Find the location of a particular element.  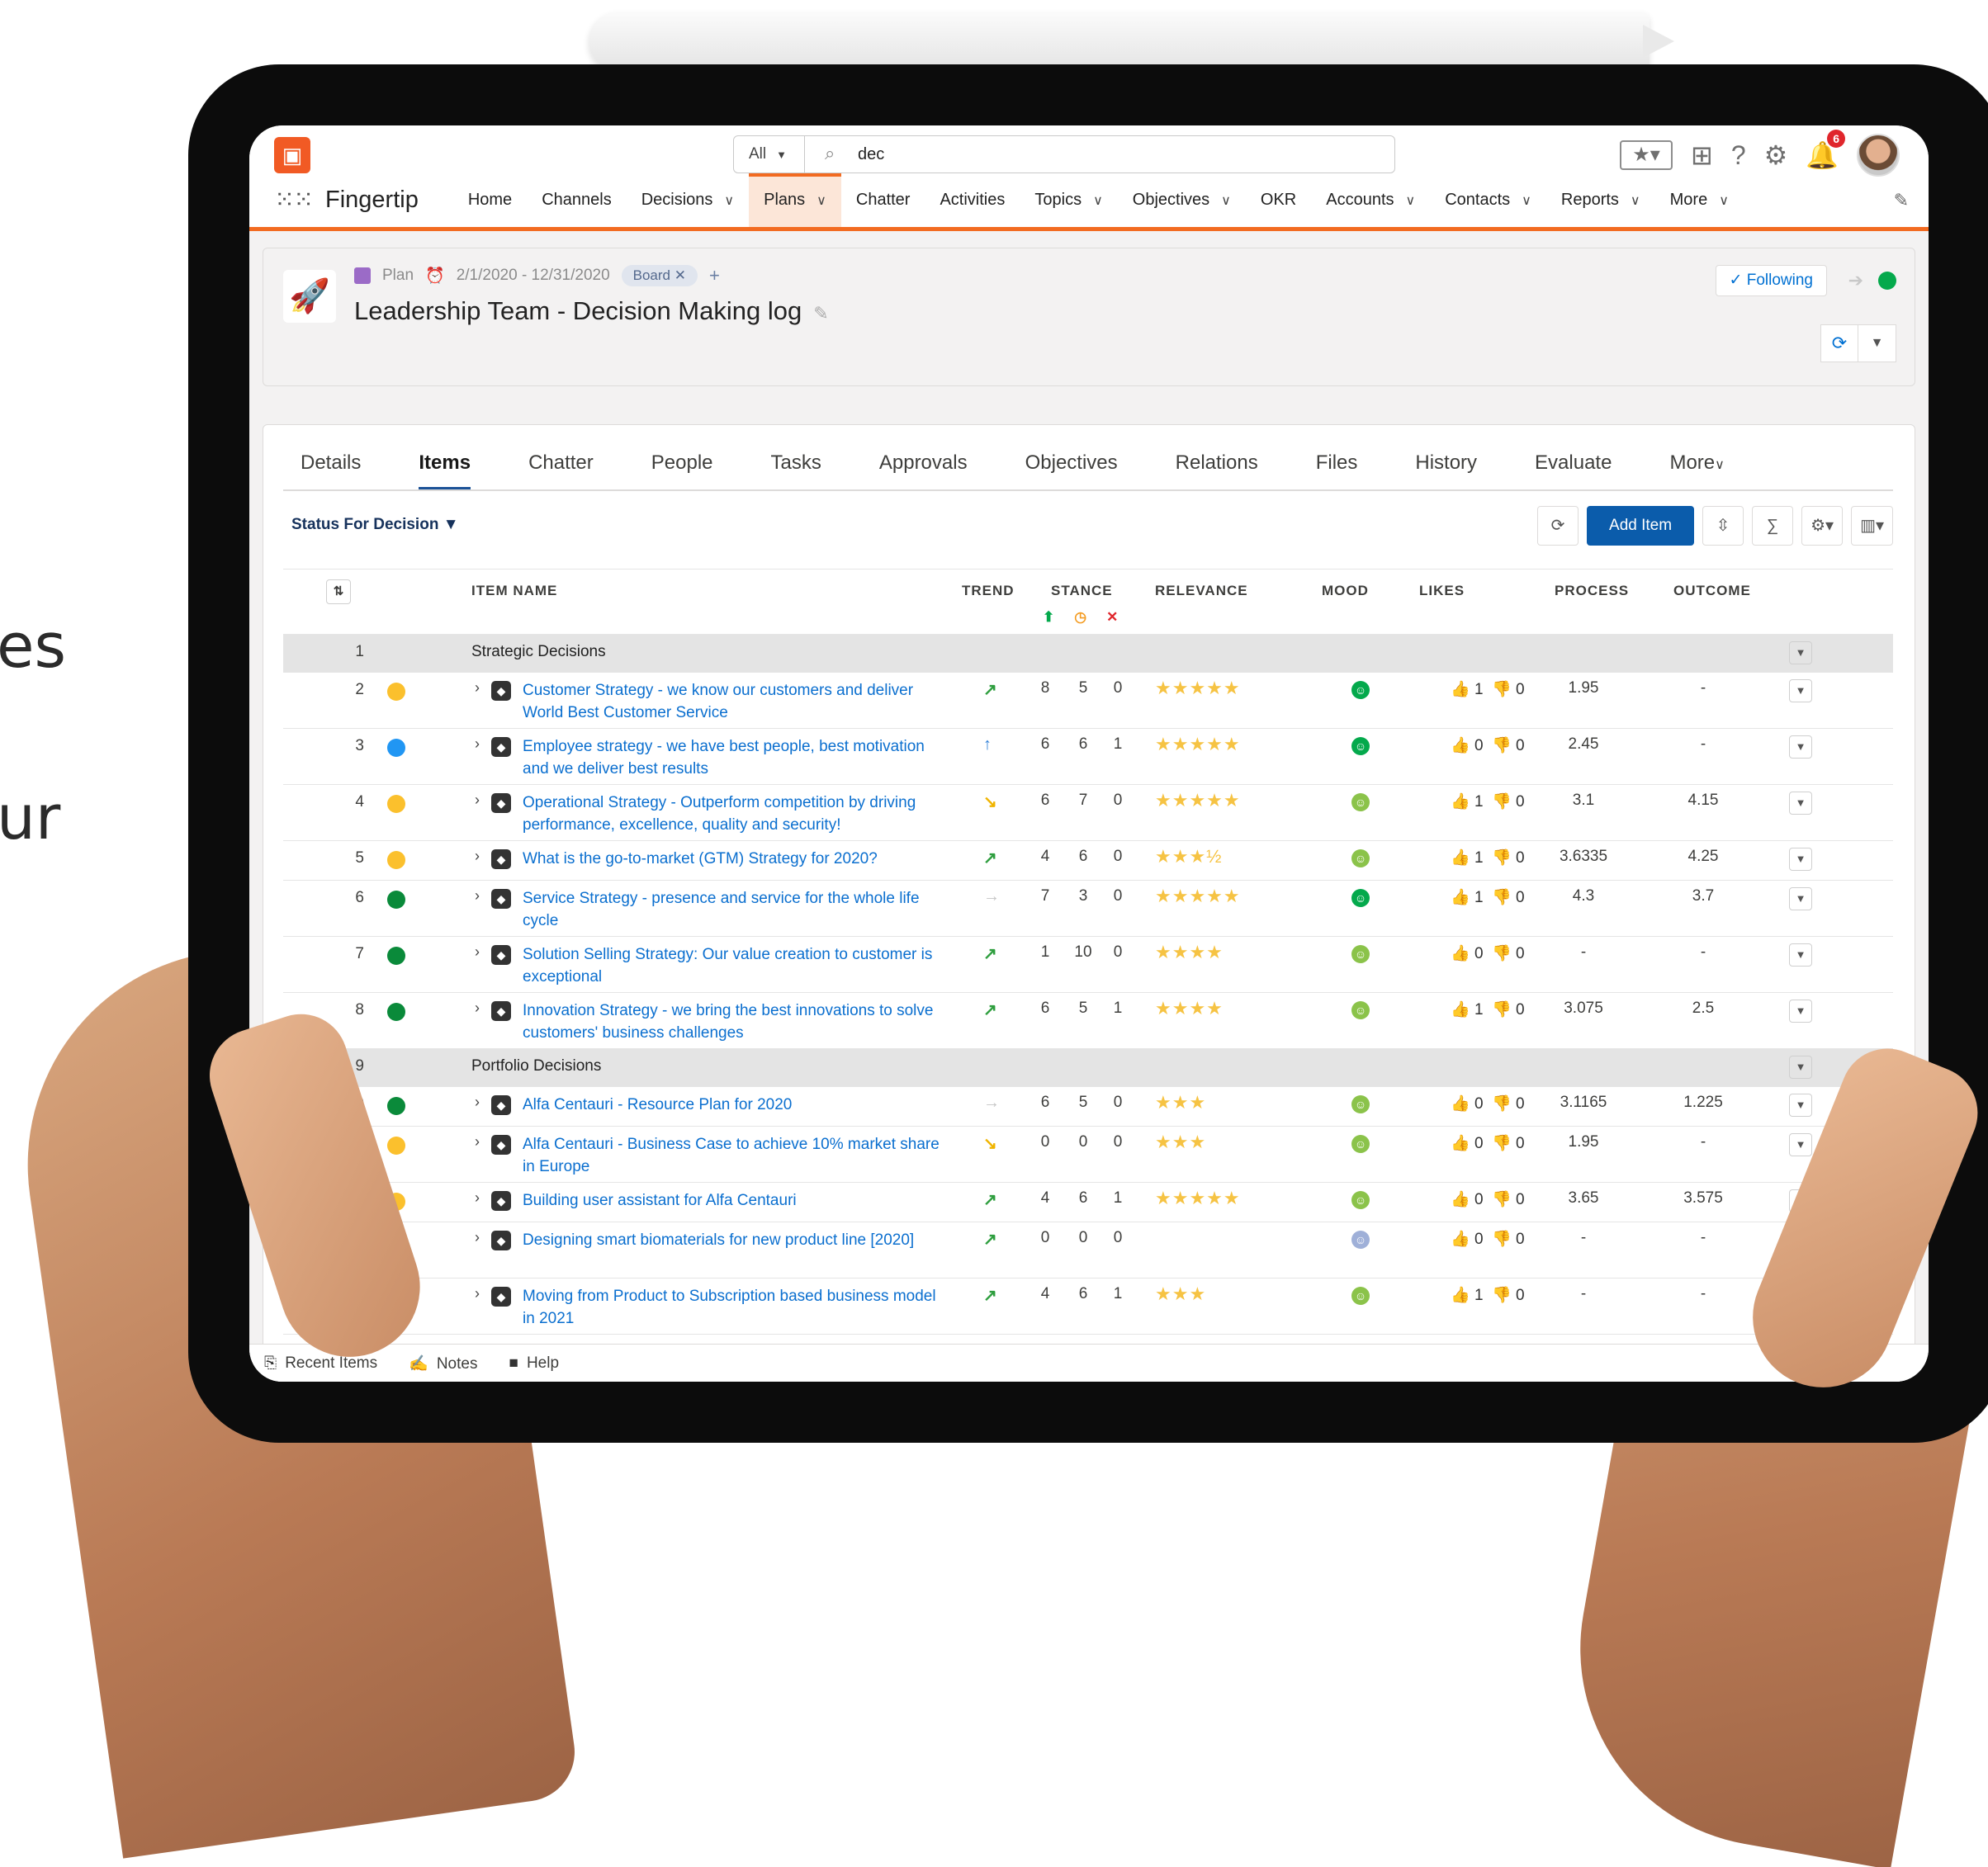

more-actions-button: ▼ is located at coordinates (1877, 343).